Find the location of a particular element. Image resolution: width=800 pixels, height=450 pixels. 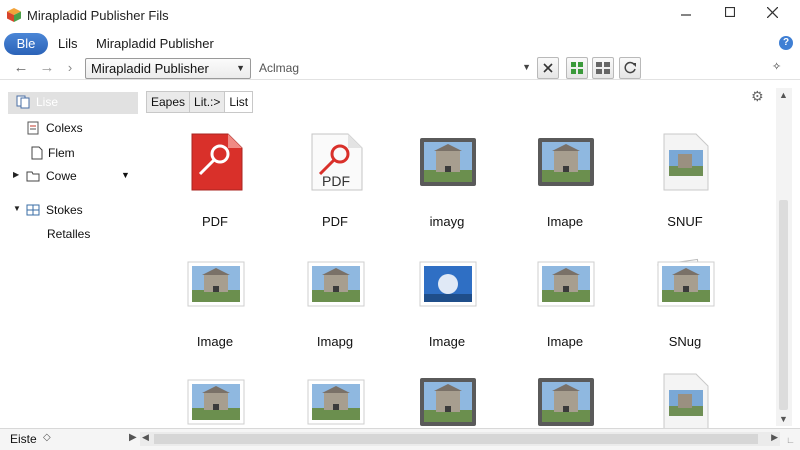

sidebar-item-label: Lise is located at coordinates (47, 102).